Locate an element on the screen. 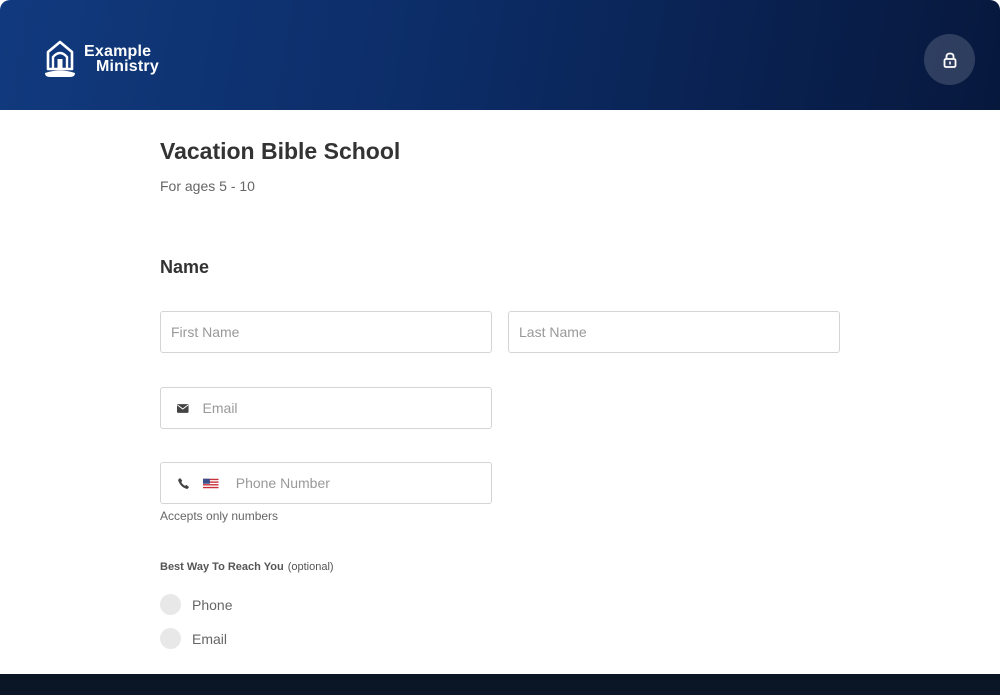  lock-icon is located at coordinates (949, 60).